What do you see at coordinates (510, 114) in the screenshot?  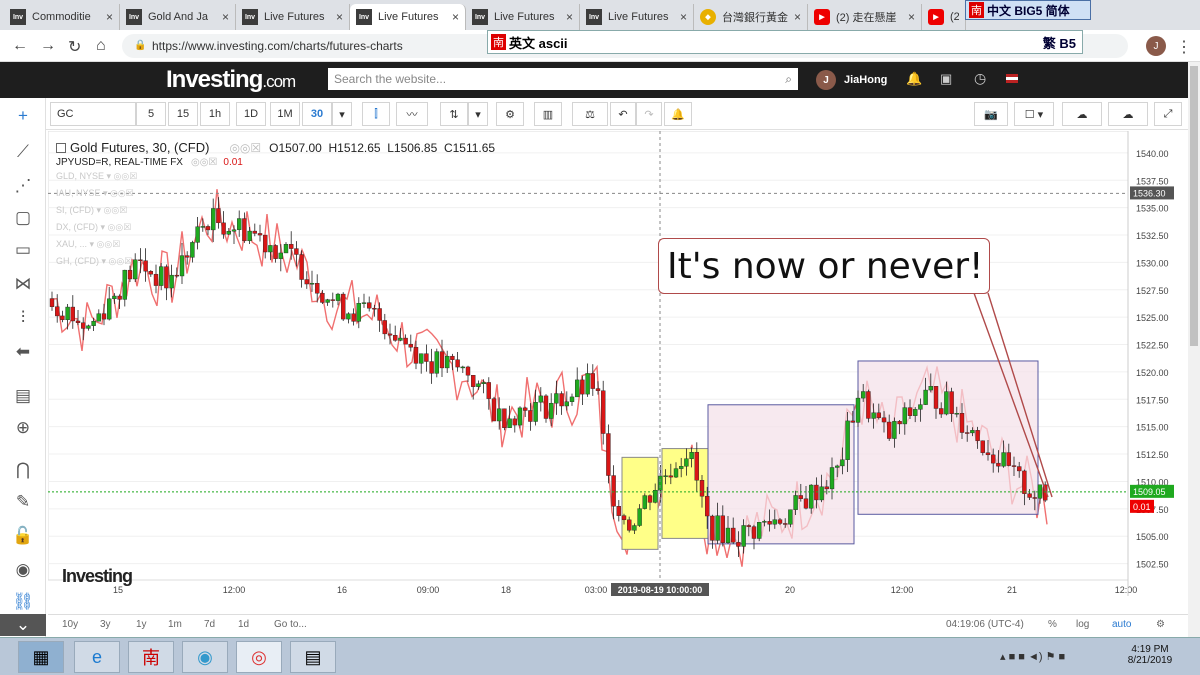 I see `settings-gear-icon: ⚙` at bounding box center [510, 114].